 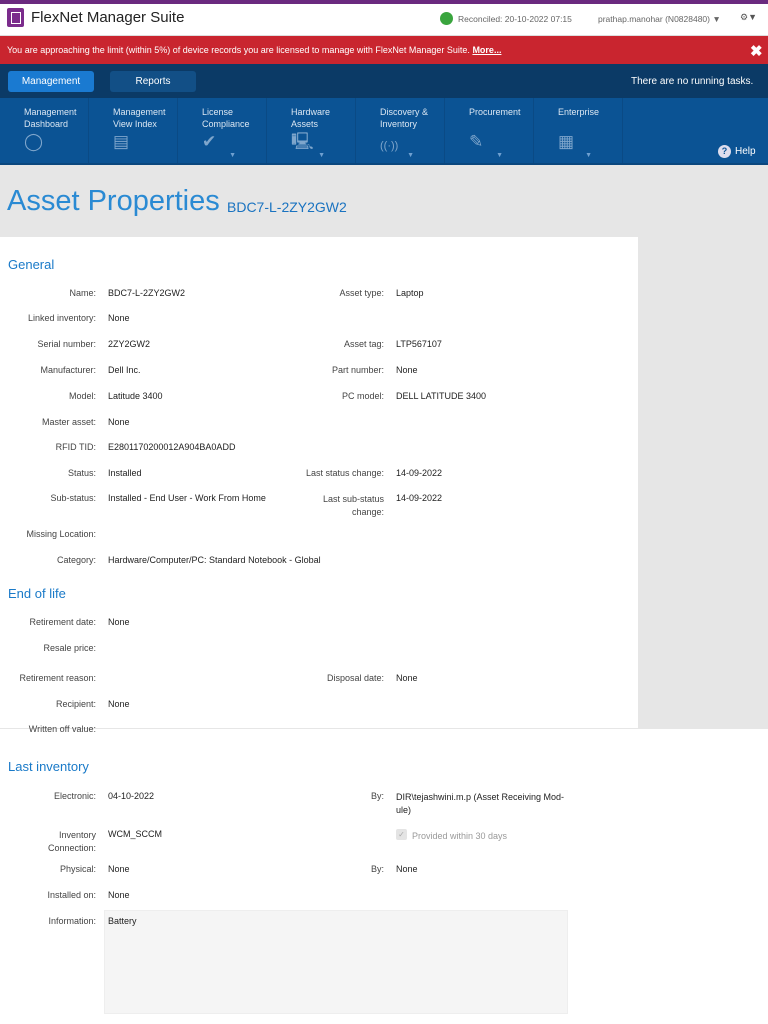 What do you see at coordinates (37, 593) in the screenshot?
I see `section-end-of-life: End of life` at bounding box center [37, 593].